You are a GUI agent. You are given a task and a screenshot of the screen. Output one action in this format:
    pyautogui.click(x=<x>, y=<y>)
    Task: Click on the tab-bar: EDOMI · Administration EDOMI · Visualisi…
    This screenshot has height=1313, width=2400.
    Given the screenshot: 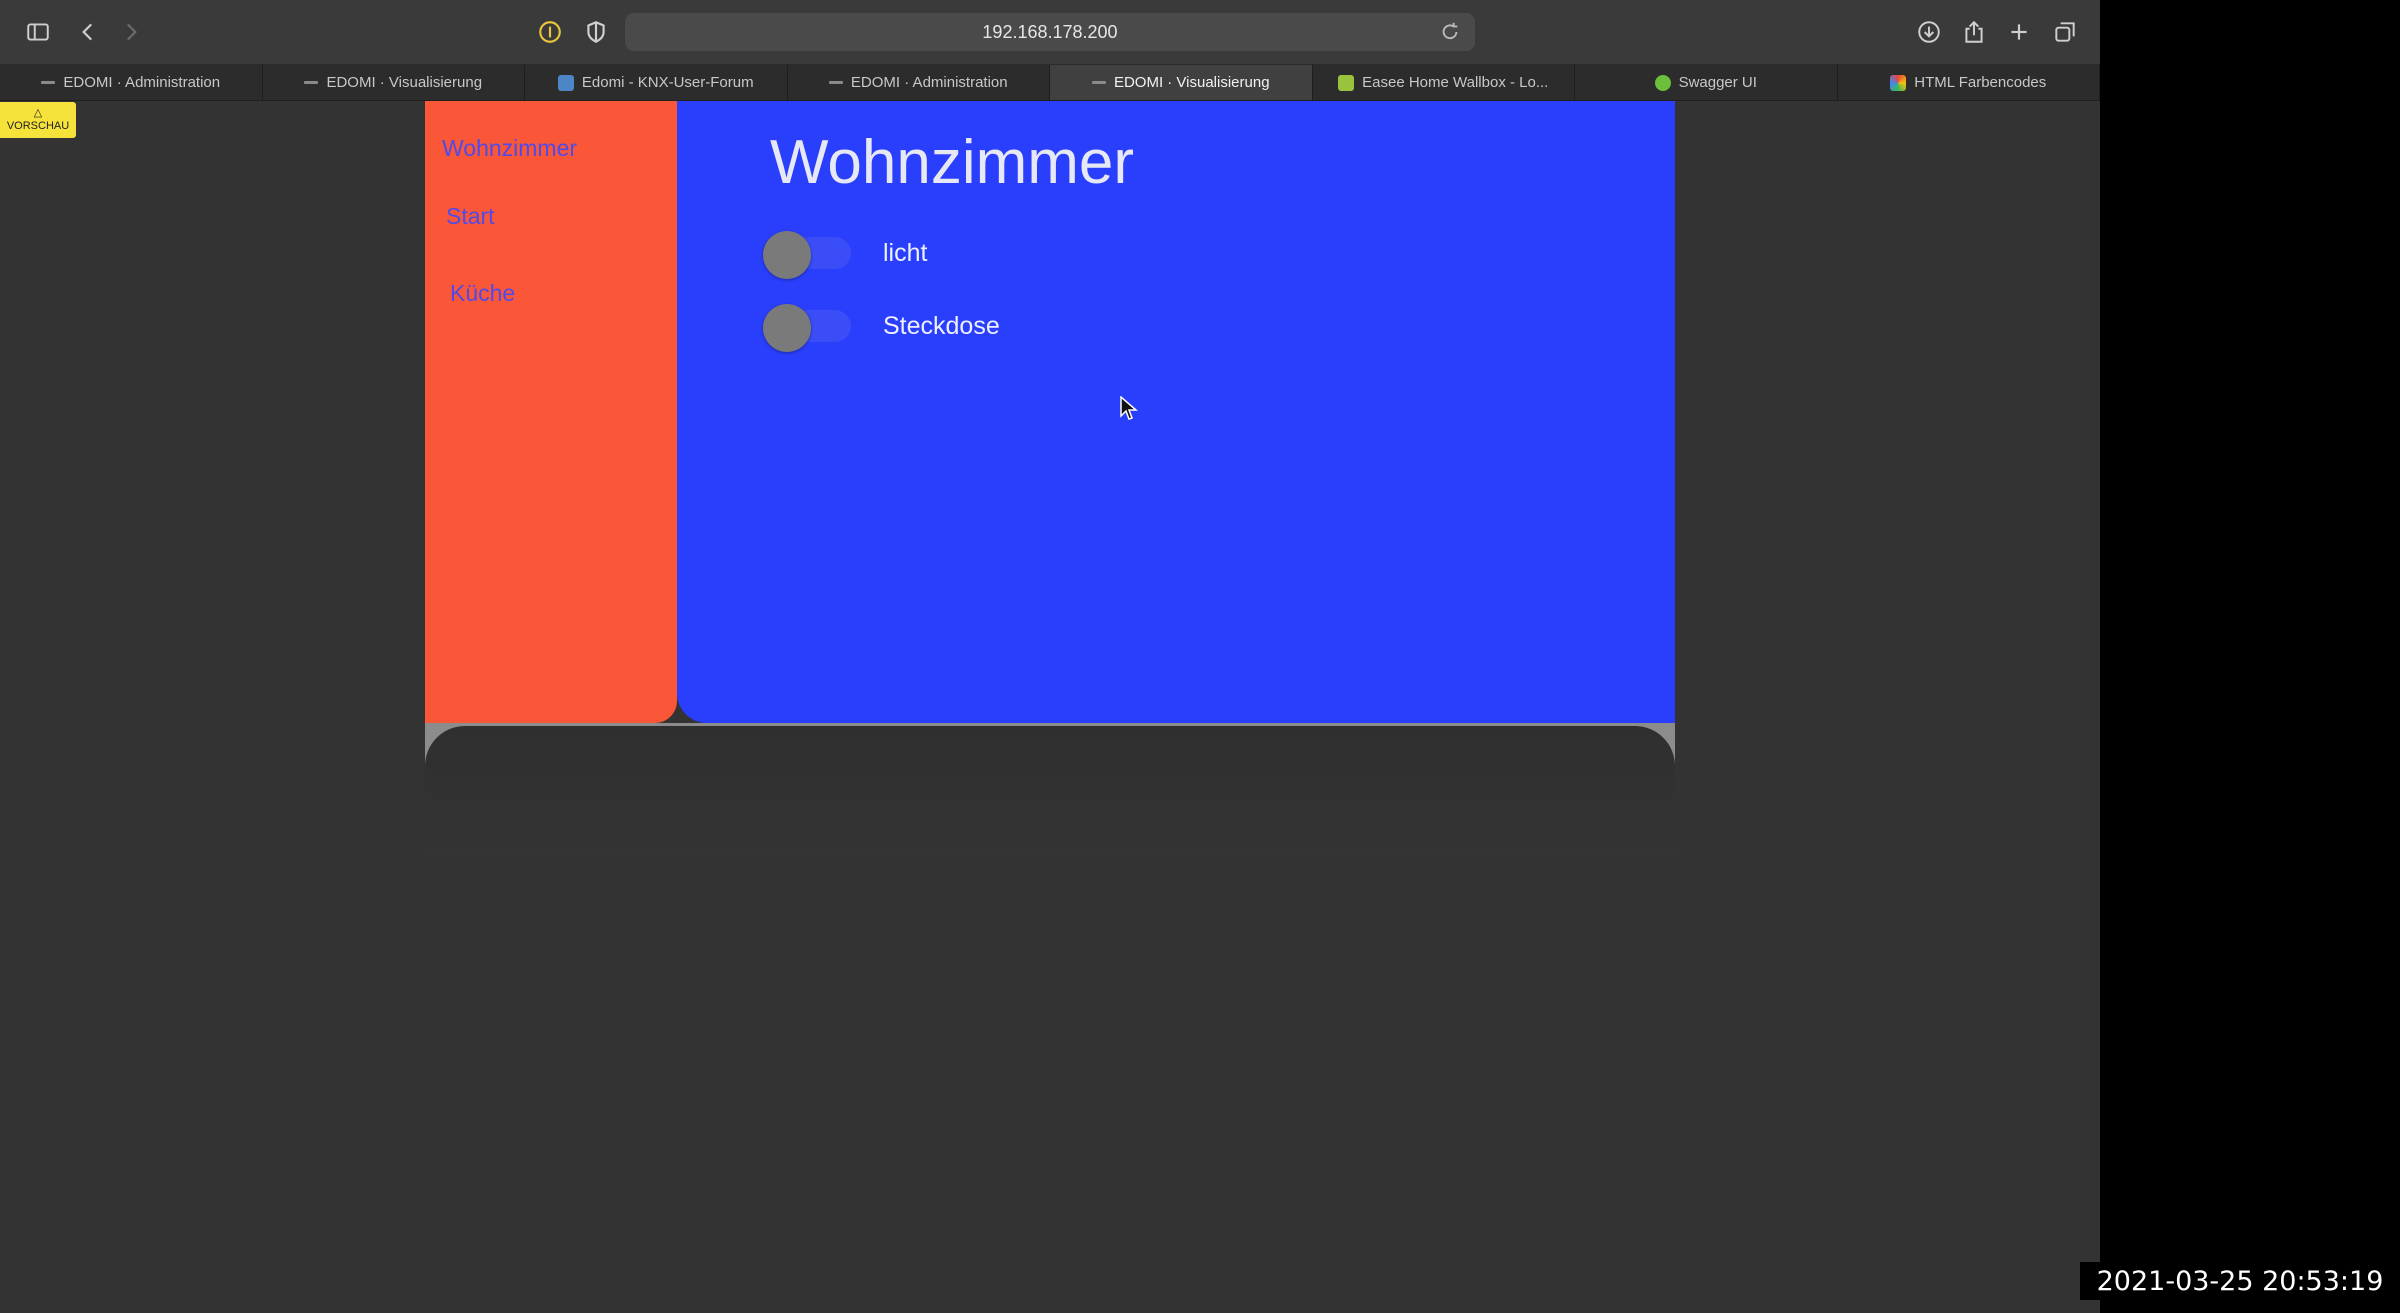 What is the action you would take?
    pyautogui.click(x=1050, y=83)
    